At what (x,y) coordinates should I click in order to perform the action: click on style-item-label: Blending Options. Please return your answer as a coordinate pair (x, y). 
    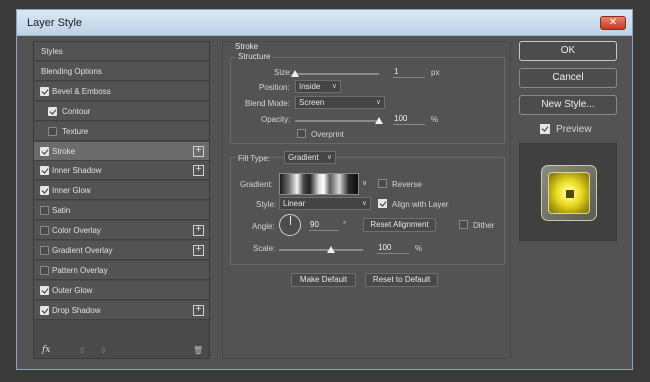
    Looking at the image, I should click on (71, 71).